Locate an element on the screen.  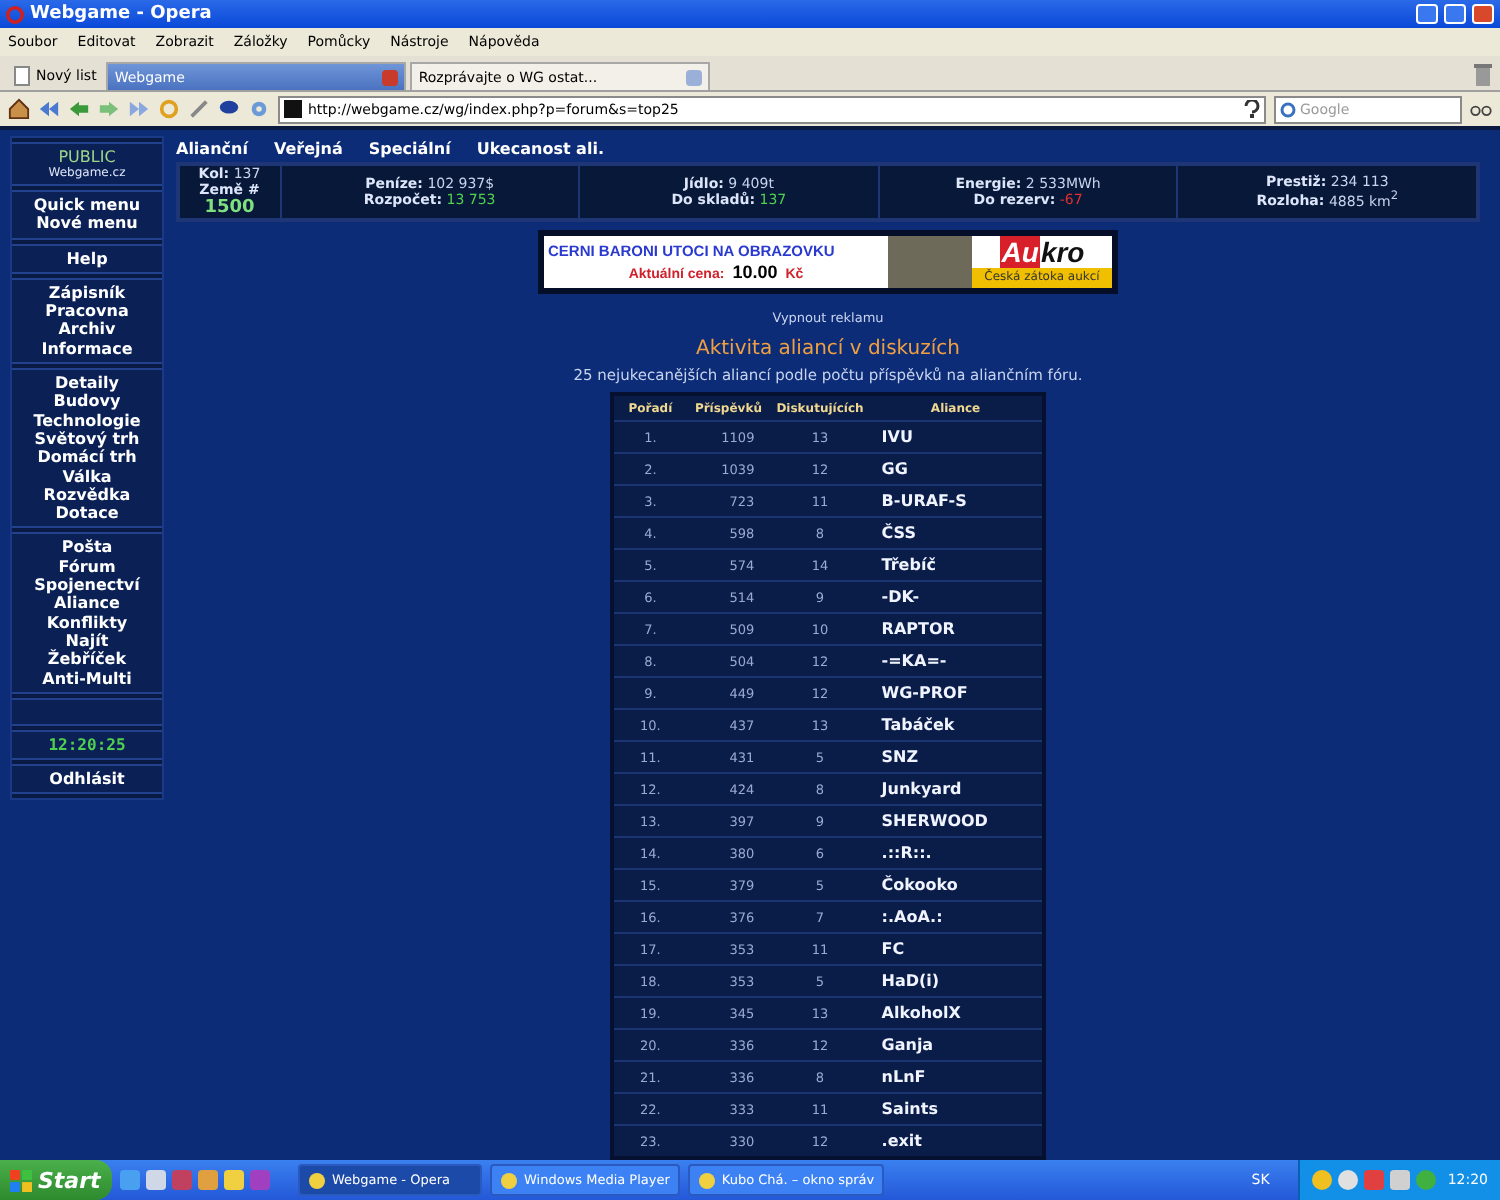
table-cell: IVU is located at coordinates (956, 437).